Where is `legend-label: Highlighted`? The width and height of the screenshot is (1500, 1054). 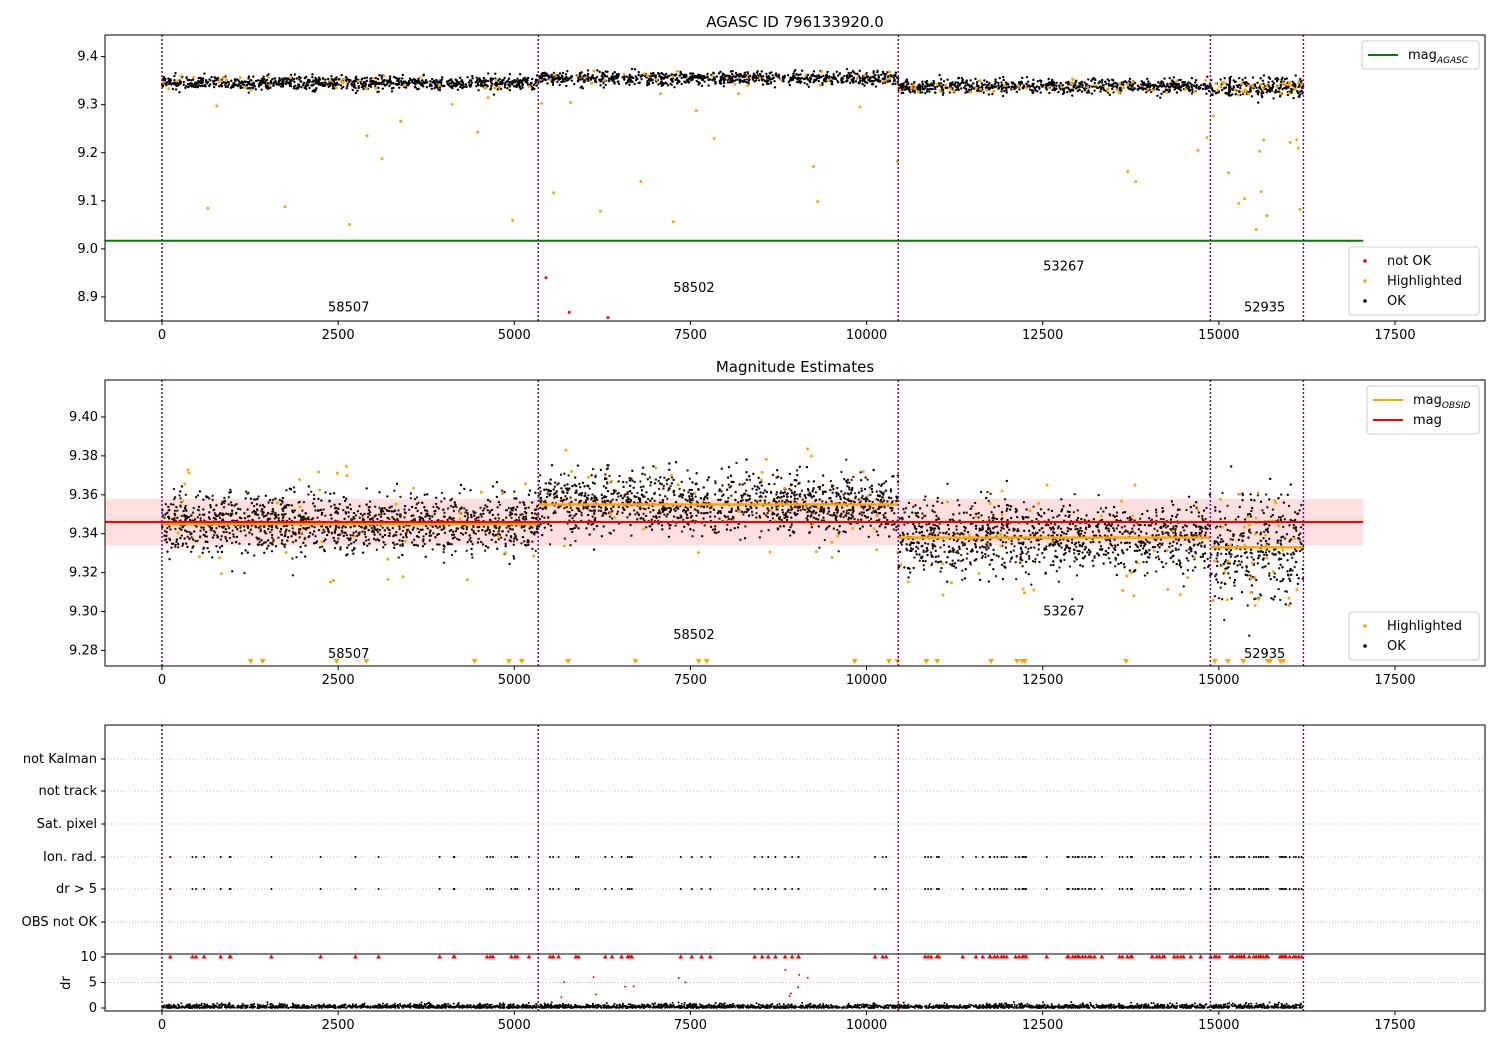
legend-label: Highlighted is located at coordinates (1424, 281).